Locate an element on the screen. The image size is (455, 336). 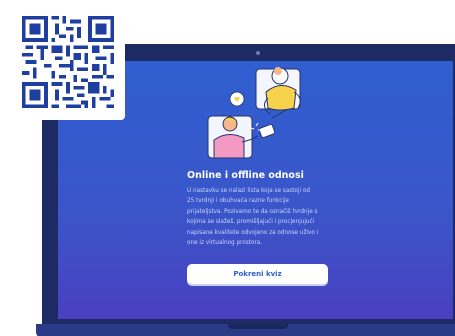
qr-code-card is located at coordinates (67, 62).